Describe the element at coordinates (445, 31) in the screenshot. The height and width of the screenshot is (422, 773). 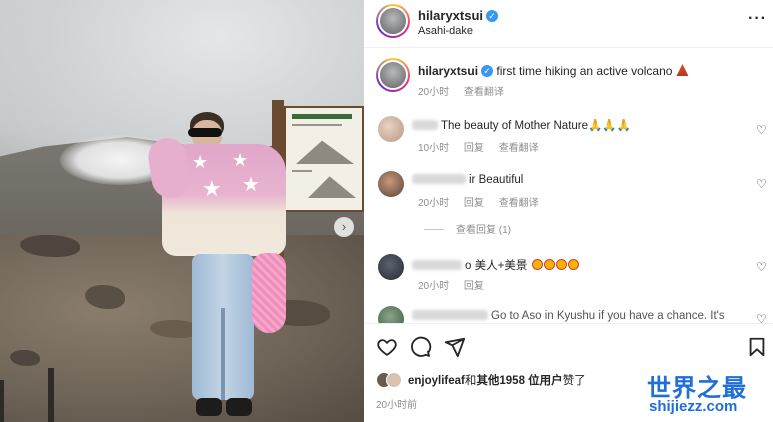
I see `location-link: Asahi-dake` at that location.